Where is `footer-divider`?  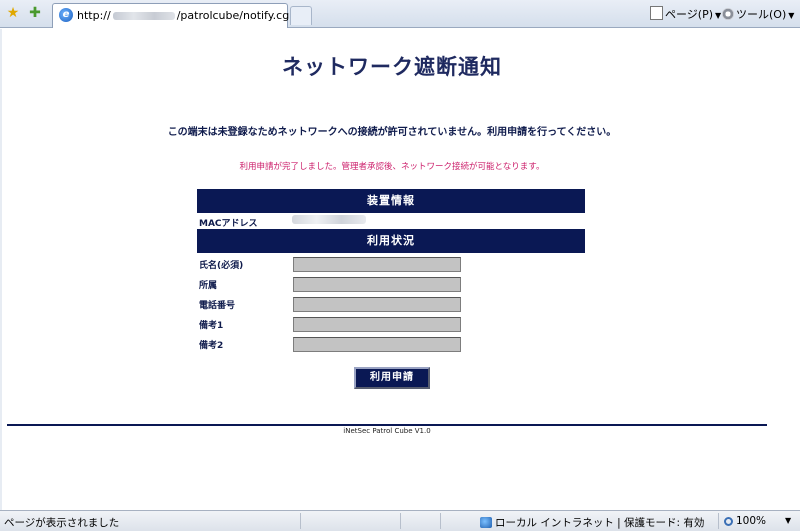 footer-divider is located at coordinates (387, 425).